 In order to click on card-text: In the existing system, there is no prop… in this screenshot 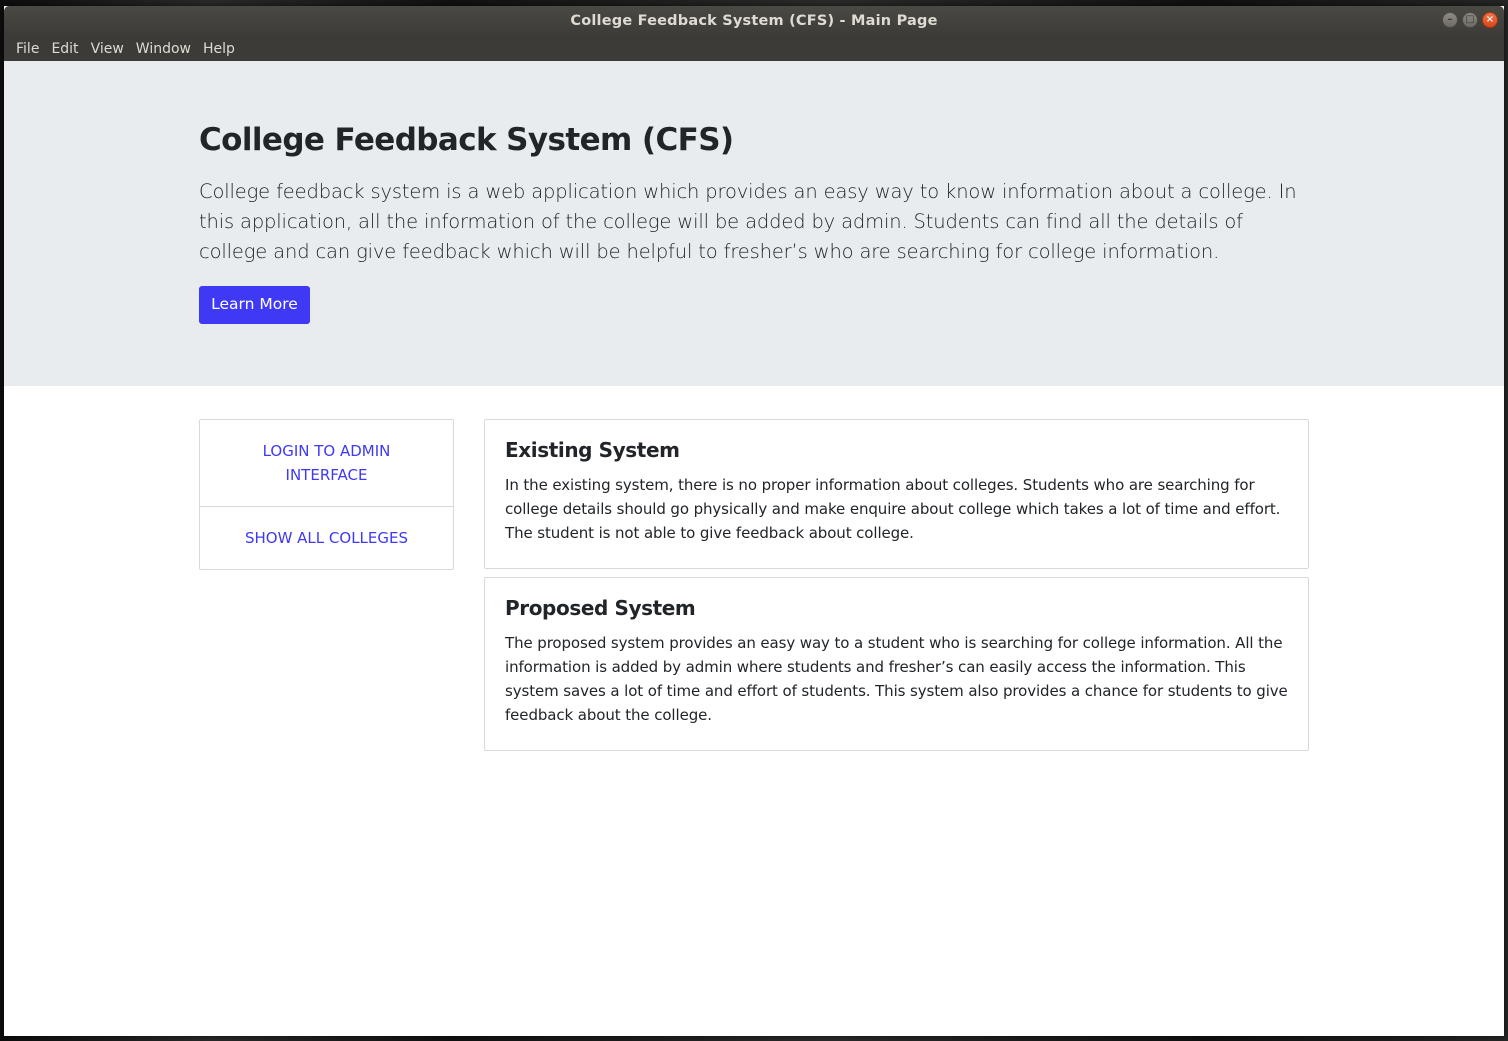, I will do `click(893, 509)`.